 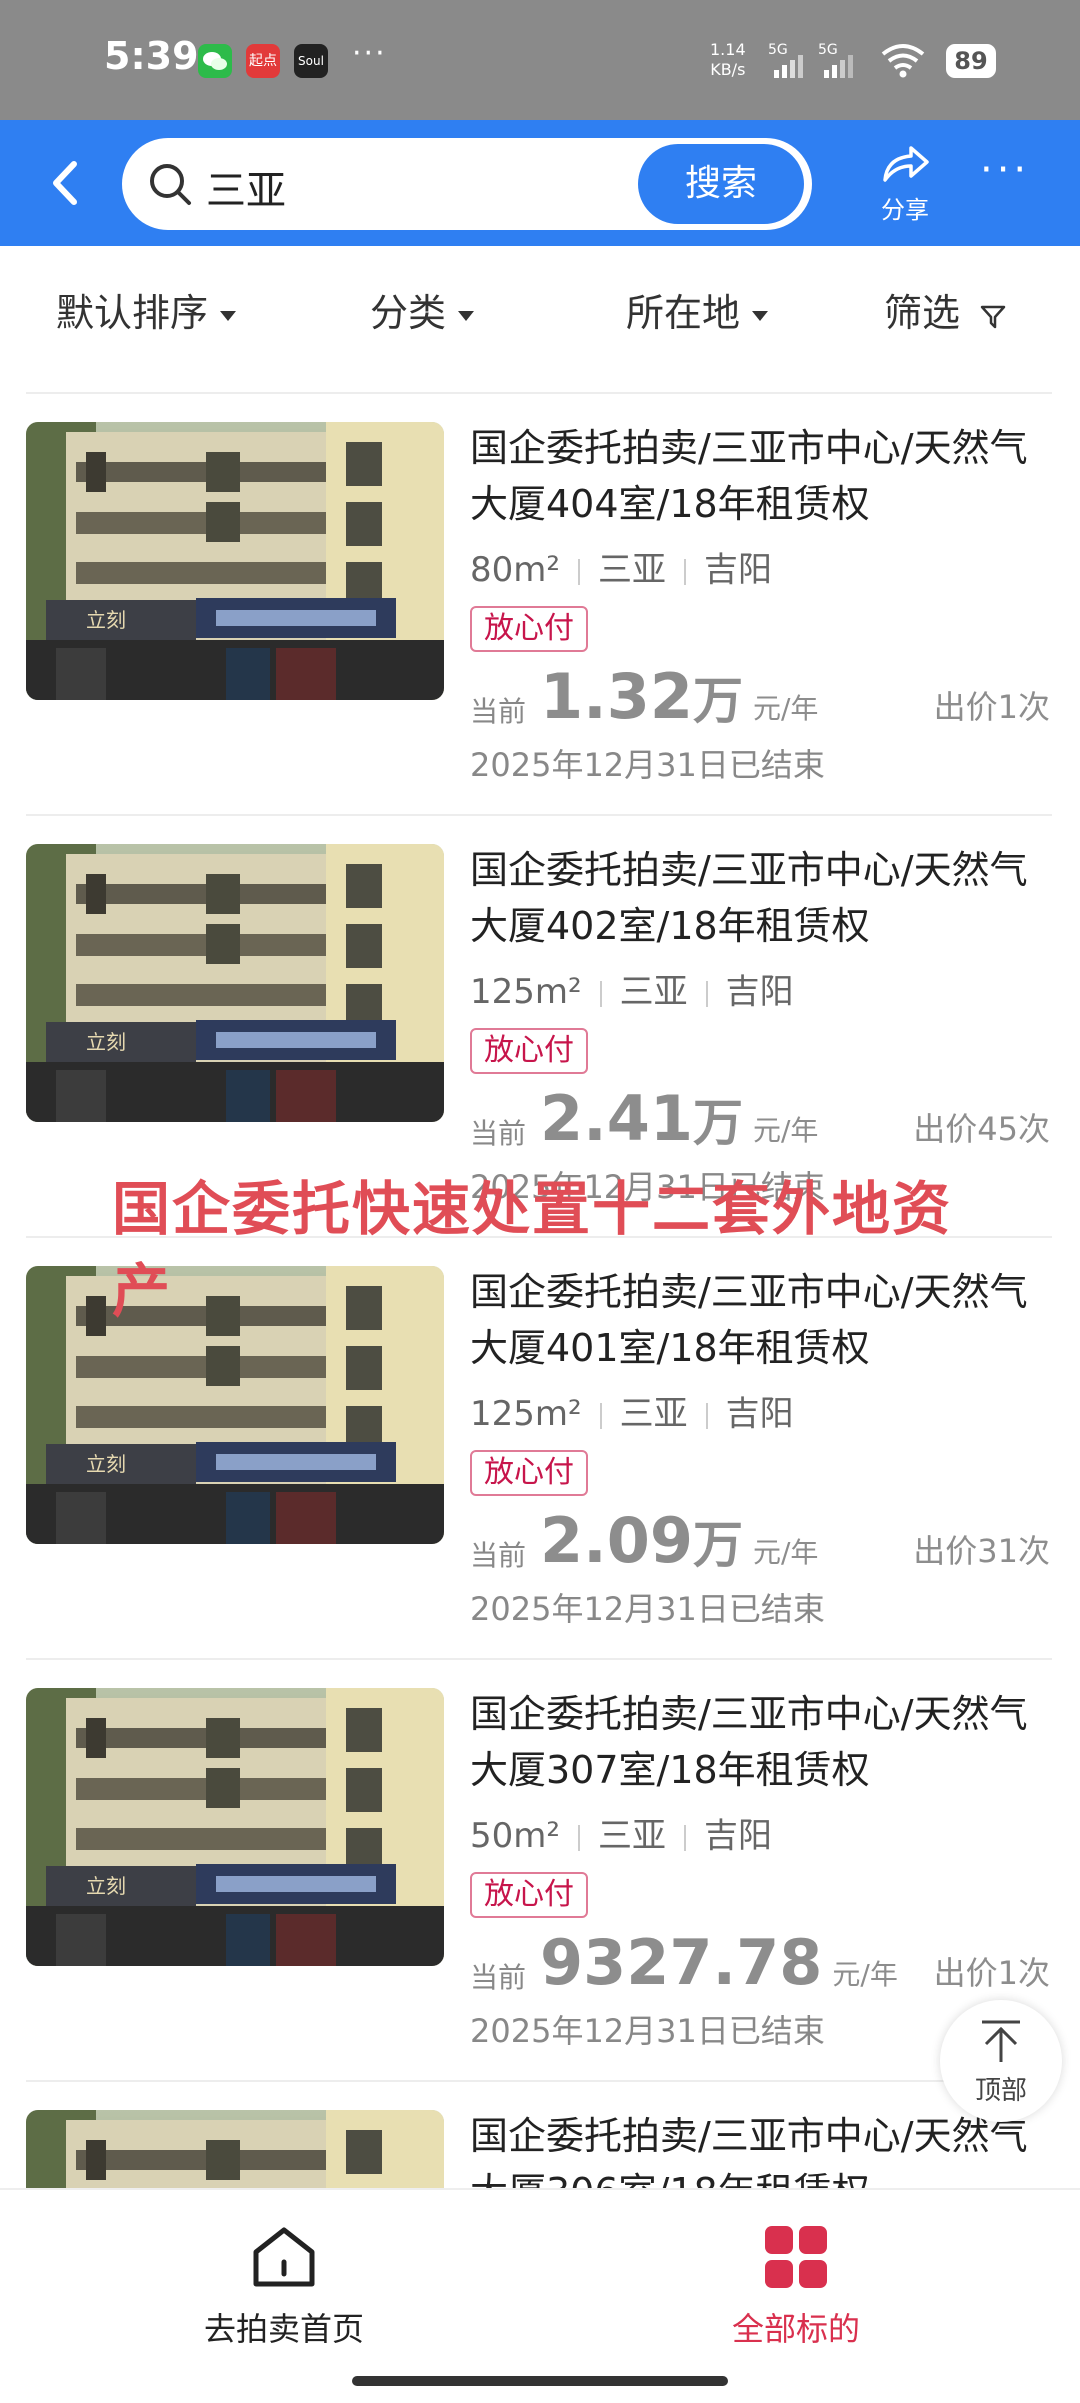 What do you see at coordinates (311, 61) in the screenshot?
I see `soul-icon: Soul` at bounding box center [311, 61].